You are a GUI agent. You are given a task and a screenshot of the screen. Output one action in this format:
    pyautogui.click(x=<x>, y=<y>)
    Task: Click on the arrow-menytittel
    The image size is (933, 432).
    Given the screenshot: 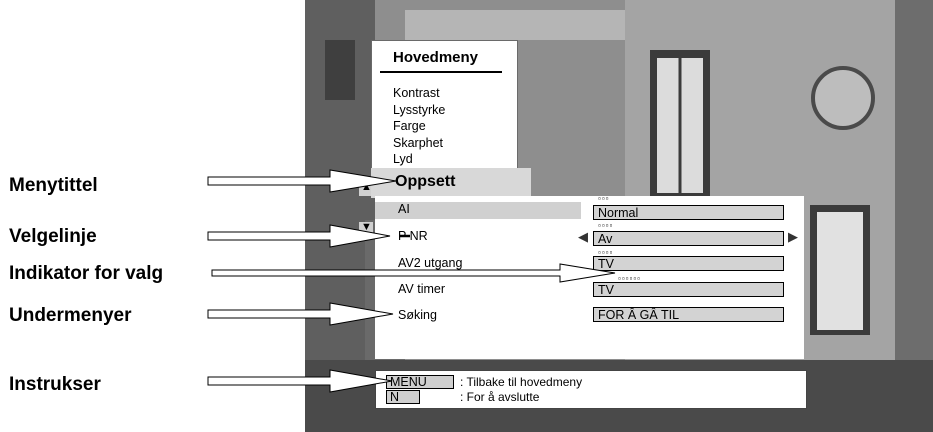 What is the action you would take?
    pyautogui.click(x=302, y=181)
    